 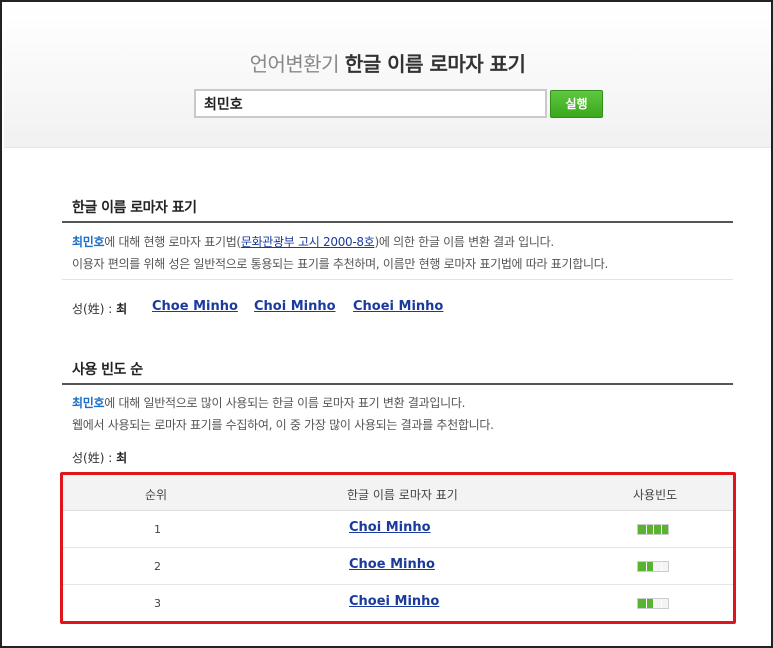 What do you see at coordinates (295, 306) in the screenshot?
I see `romanization-option-2: Choi Minho` at bounding box center [295, 306].